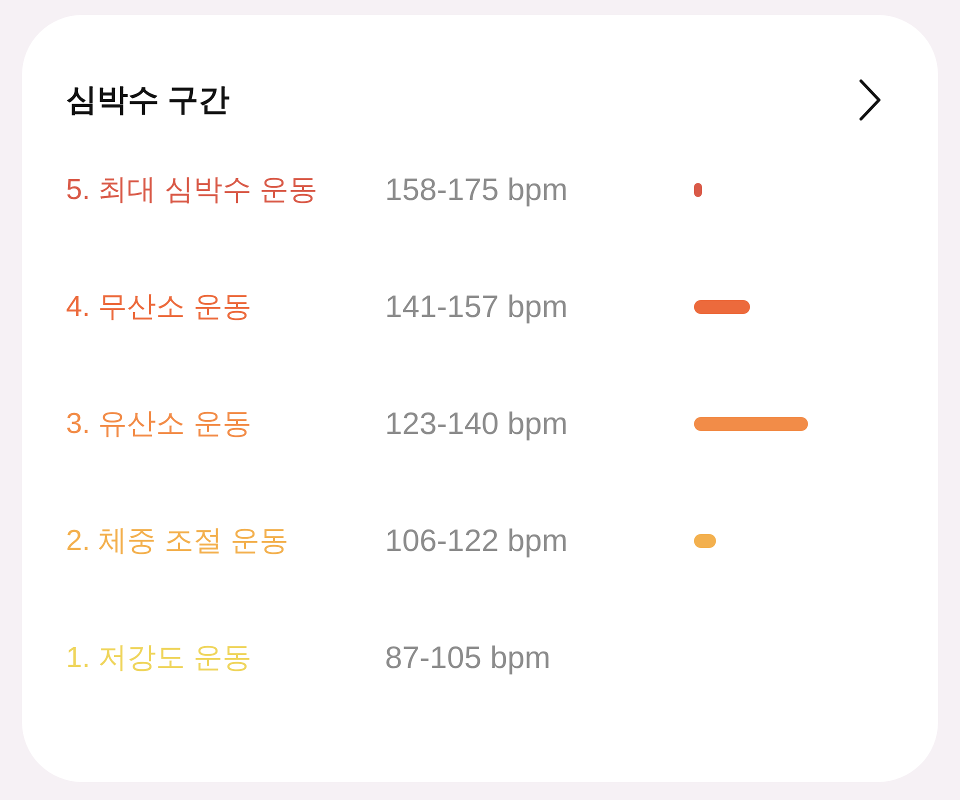 This screenshot has height=800, width=960. What do you see at coordinates (477, 540) in the screenshot?
I see `bpm-range: 106-122 bpm` at bounding box center [477, 540].